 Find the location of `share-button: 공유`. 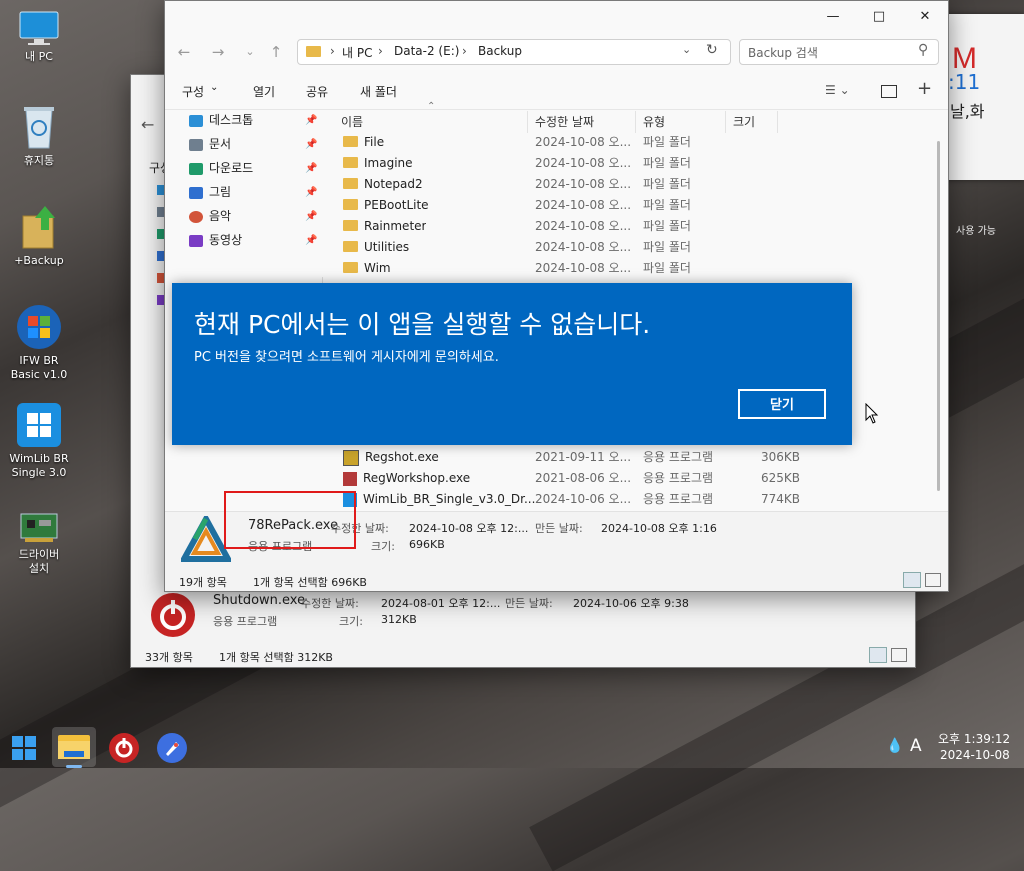

share-button: 공유 is located at coordinates (317, 91).